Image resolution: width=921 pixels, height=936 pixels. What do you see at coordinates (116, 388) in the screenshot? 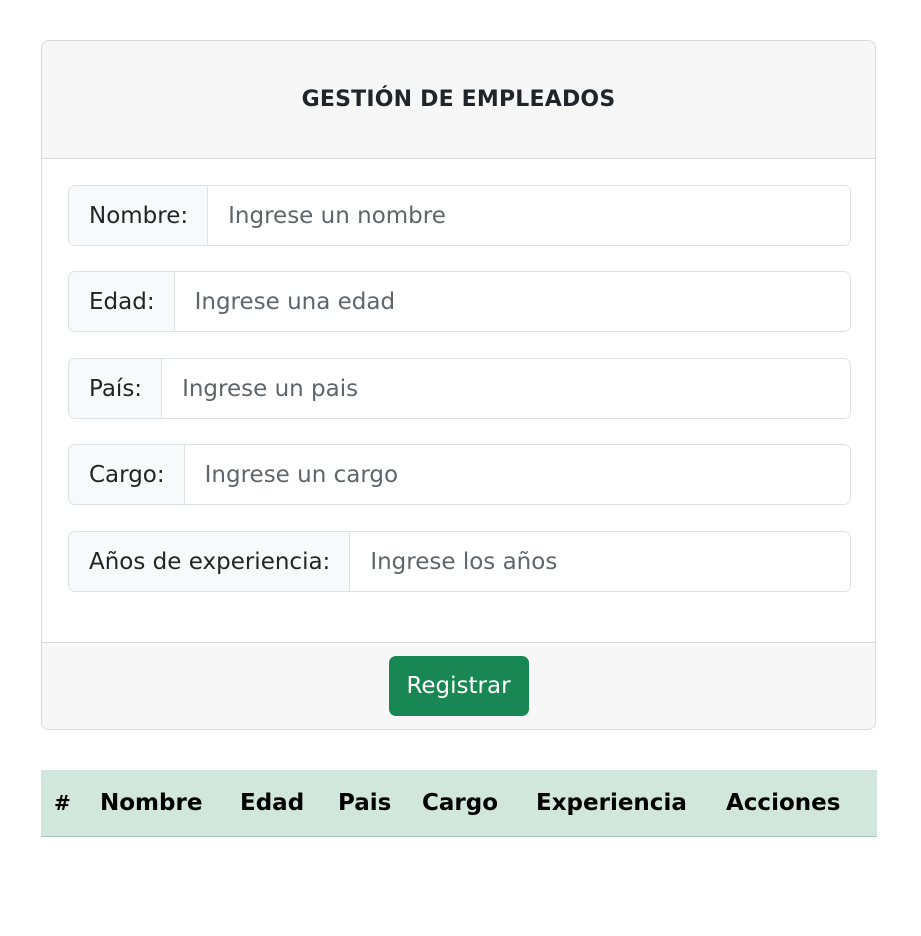
I see `country-label: País:` at bounding box center [116, 388].